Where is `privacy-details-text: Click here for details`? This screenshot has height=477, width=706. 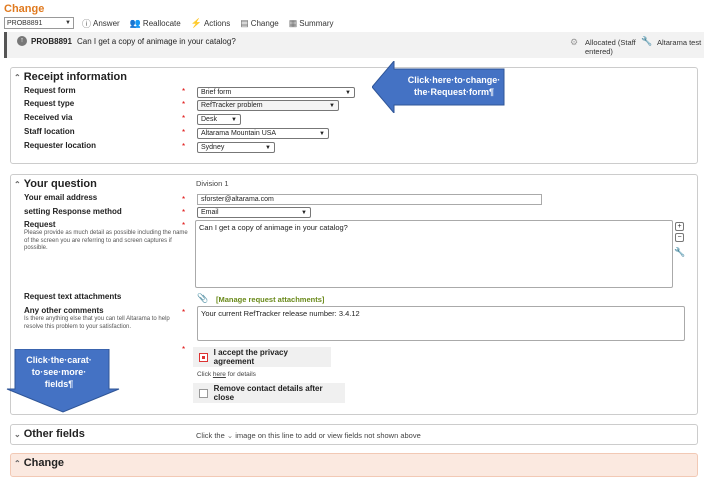
privacy-details-text: Click here for details is located at coordinates (226, 374).